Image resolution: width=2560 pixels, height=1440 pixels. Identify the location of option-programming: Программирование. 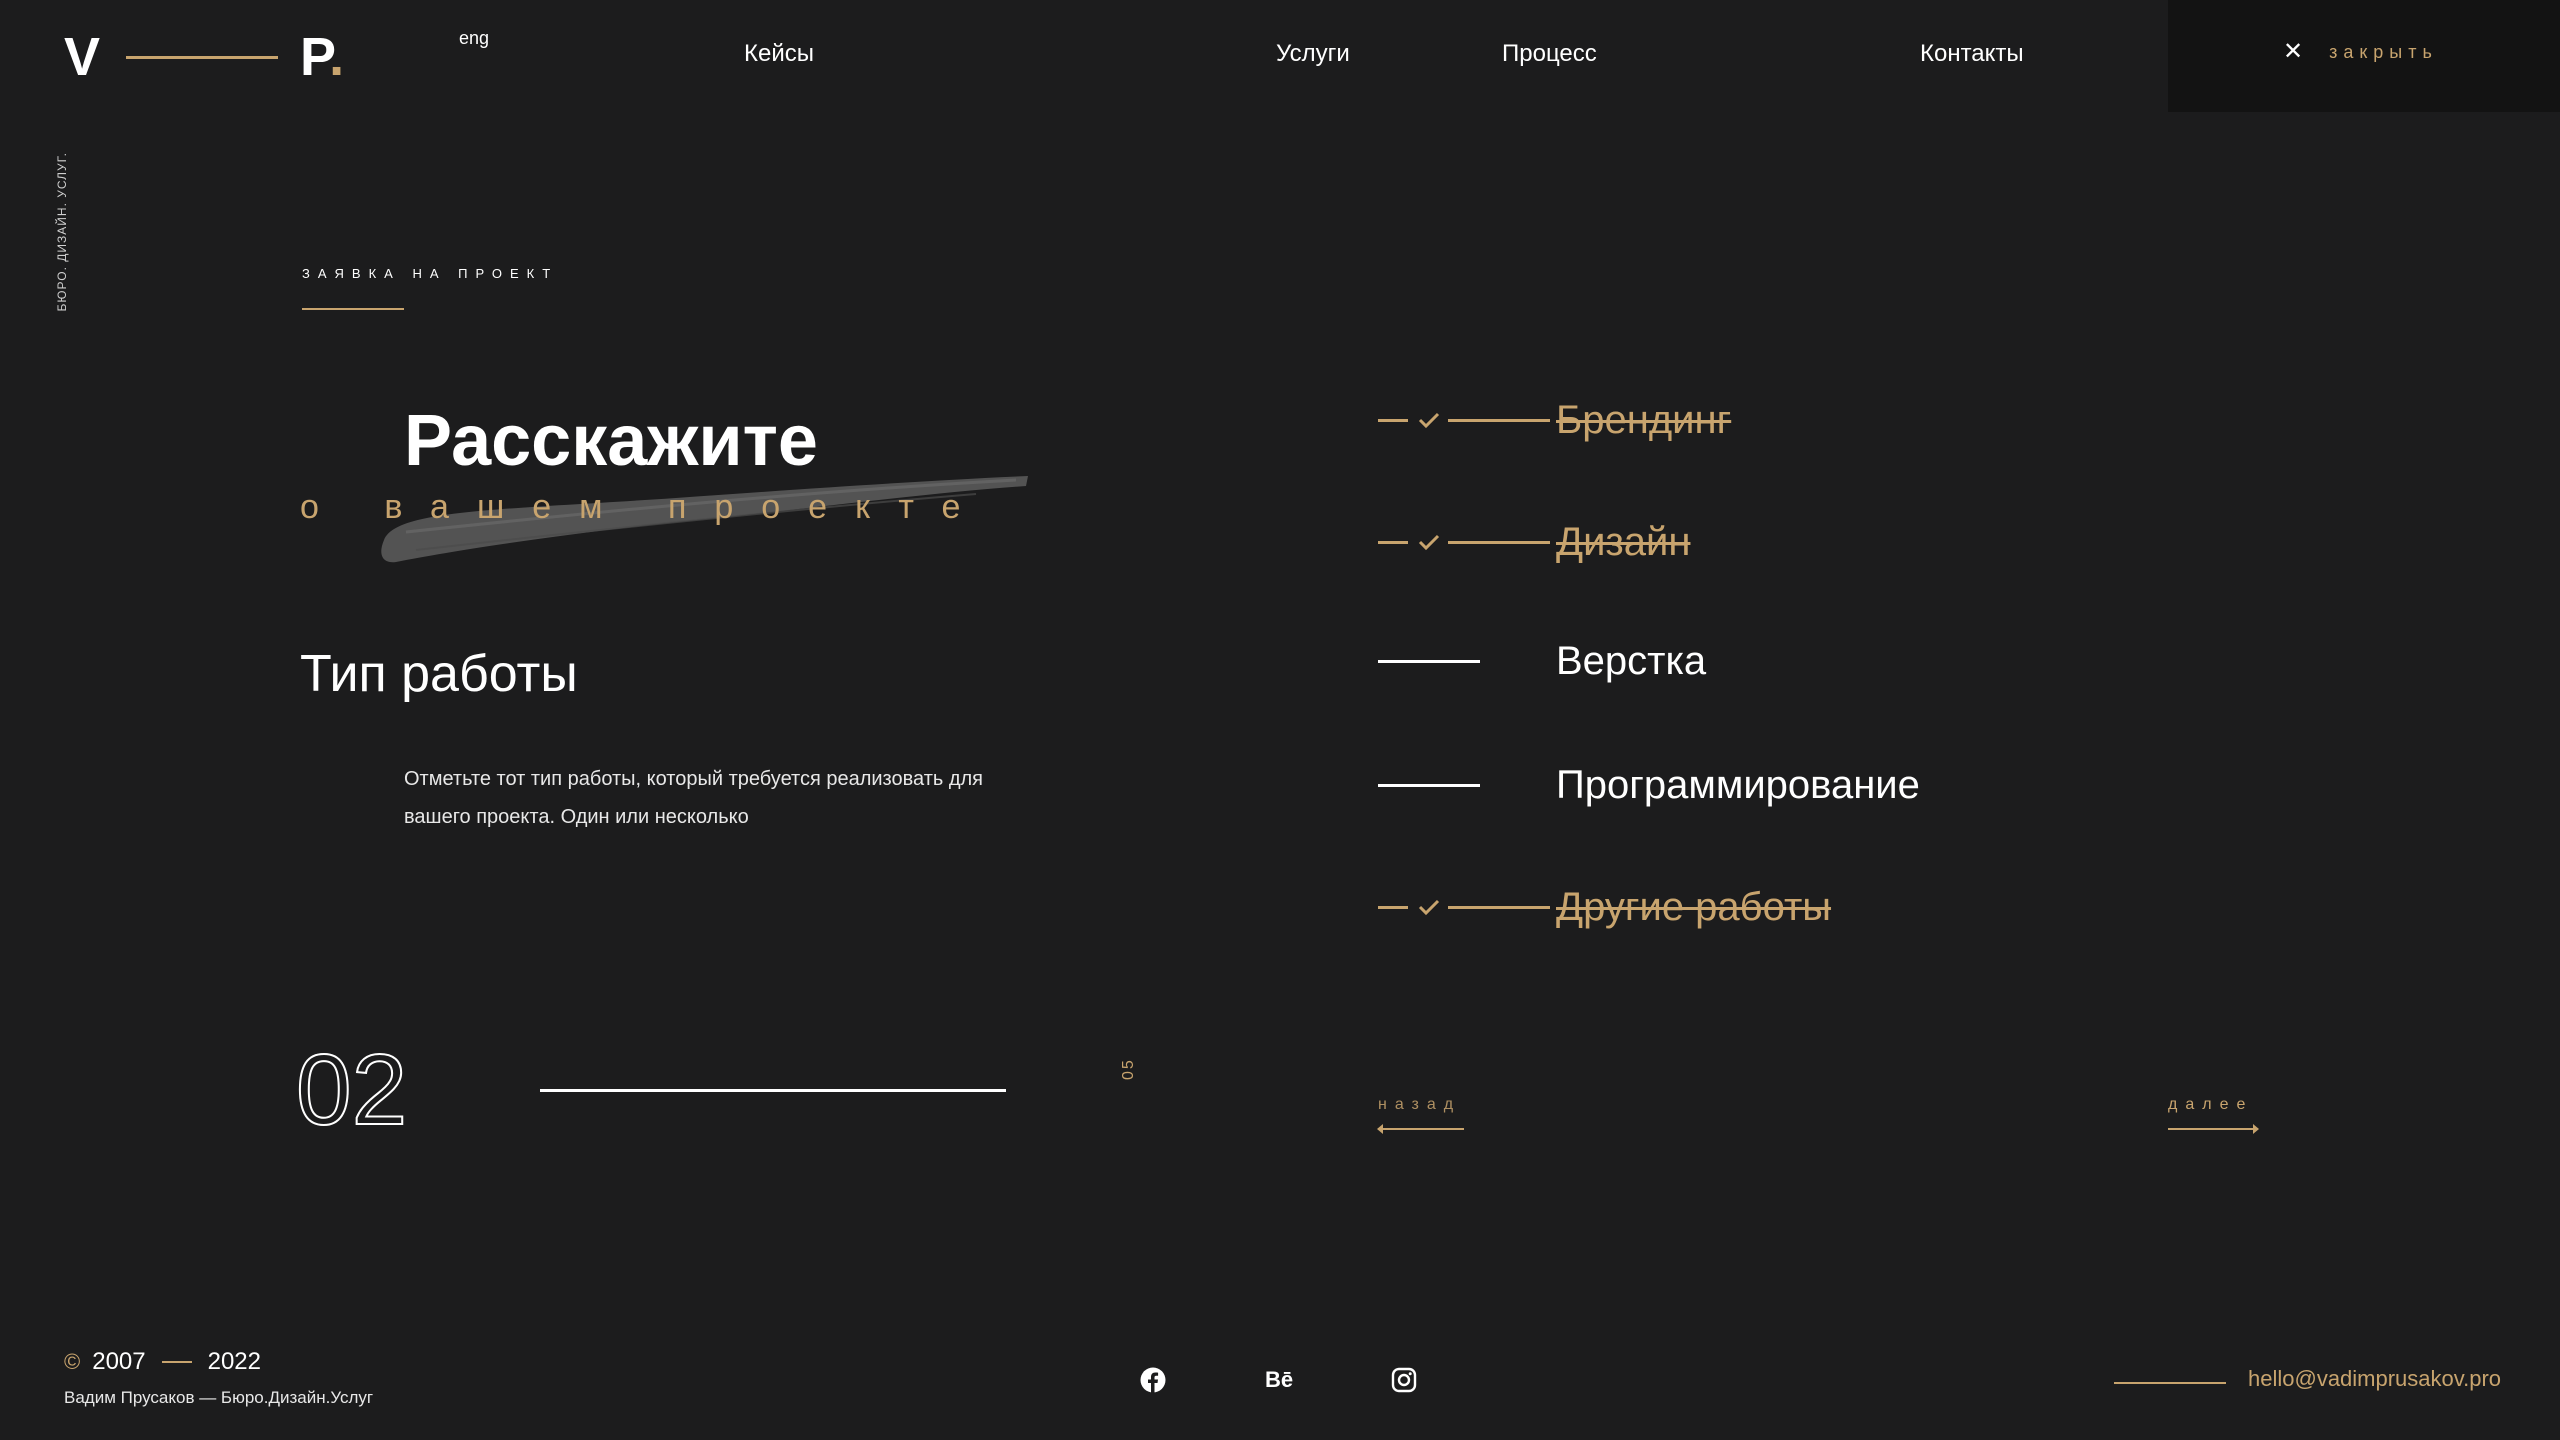
(1649, 785).